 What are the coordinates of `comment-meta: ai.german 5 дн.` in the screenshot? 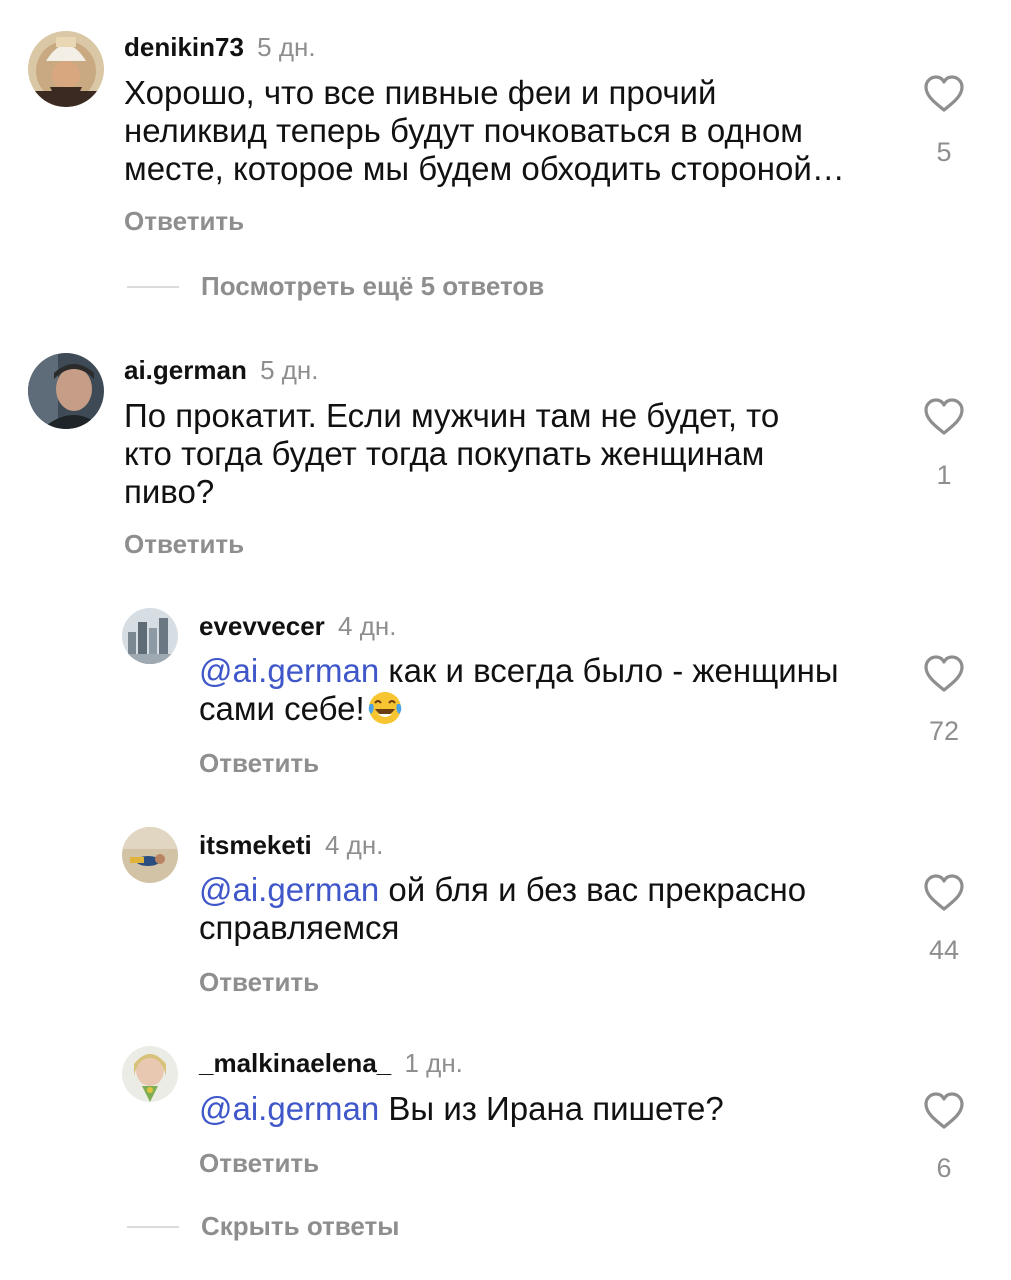 It's located at (221, 370).